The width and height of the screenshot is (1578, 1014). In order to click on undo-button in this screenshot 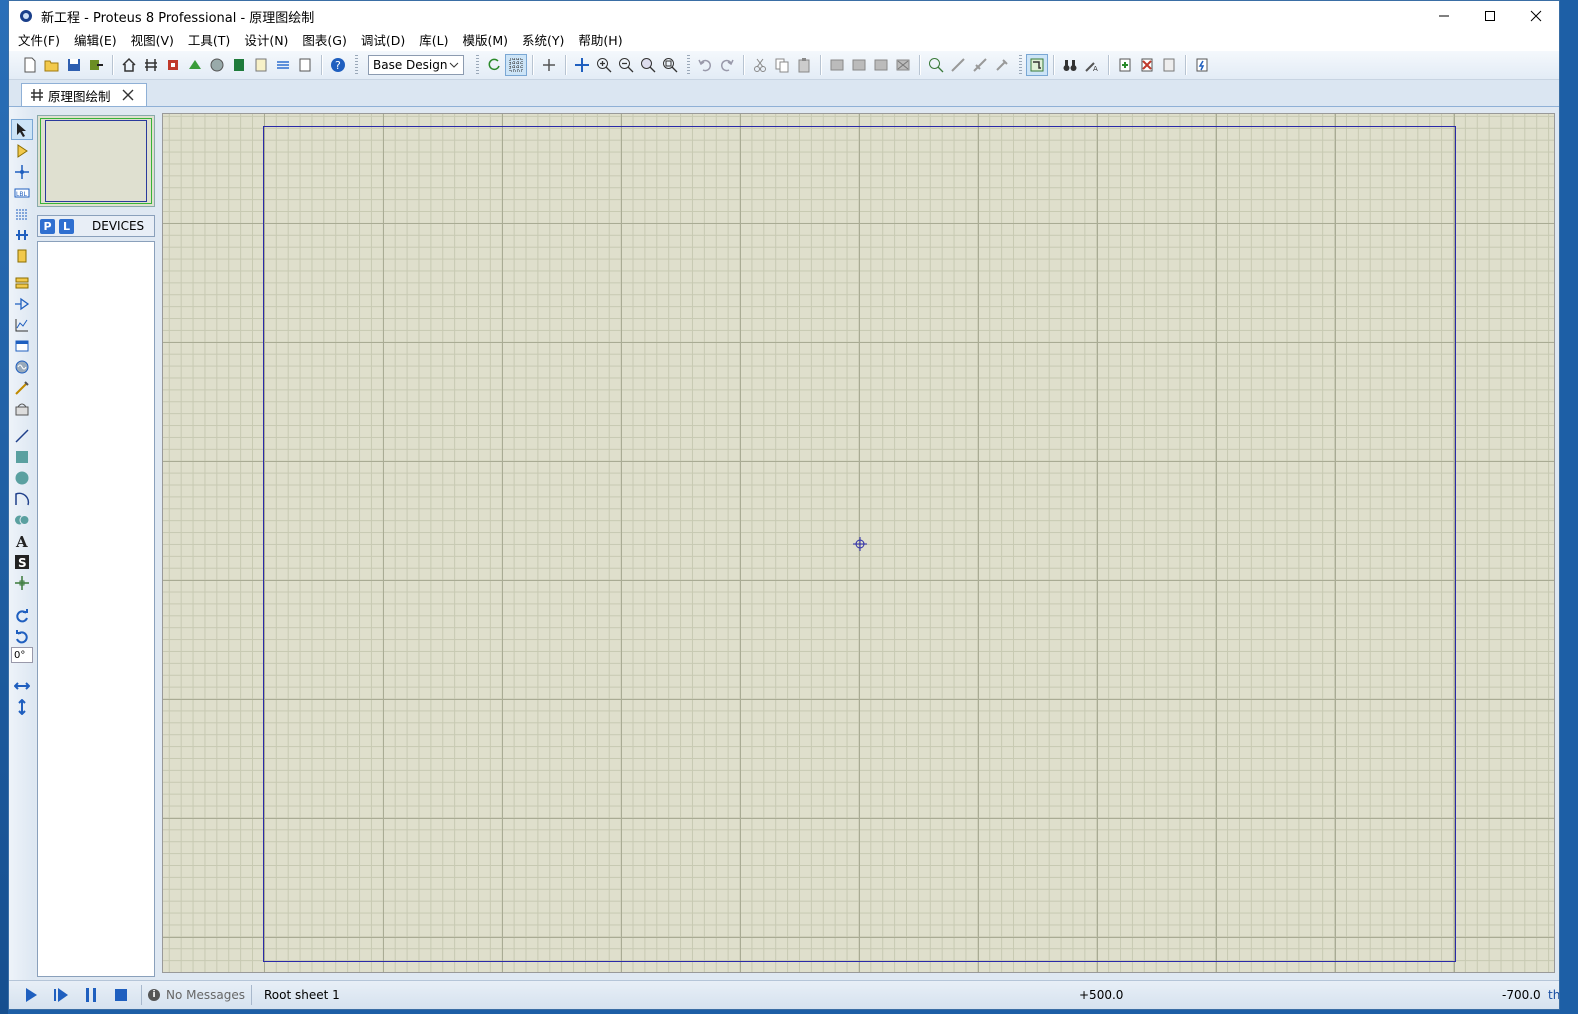, I will do `click(705, 65)`.